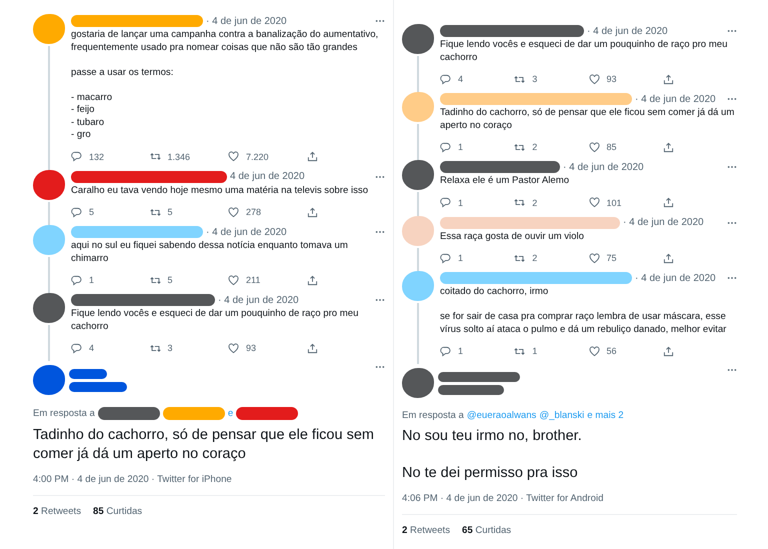  Describe the element at coordinates (215, 320) in the screenshot. I see `tweet-text: Fique lendo vocês e esqueci de dar um pouquinho de raço pro meu cachorro` at that location.